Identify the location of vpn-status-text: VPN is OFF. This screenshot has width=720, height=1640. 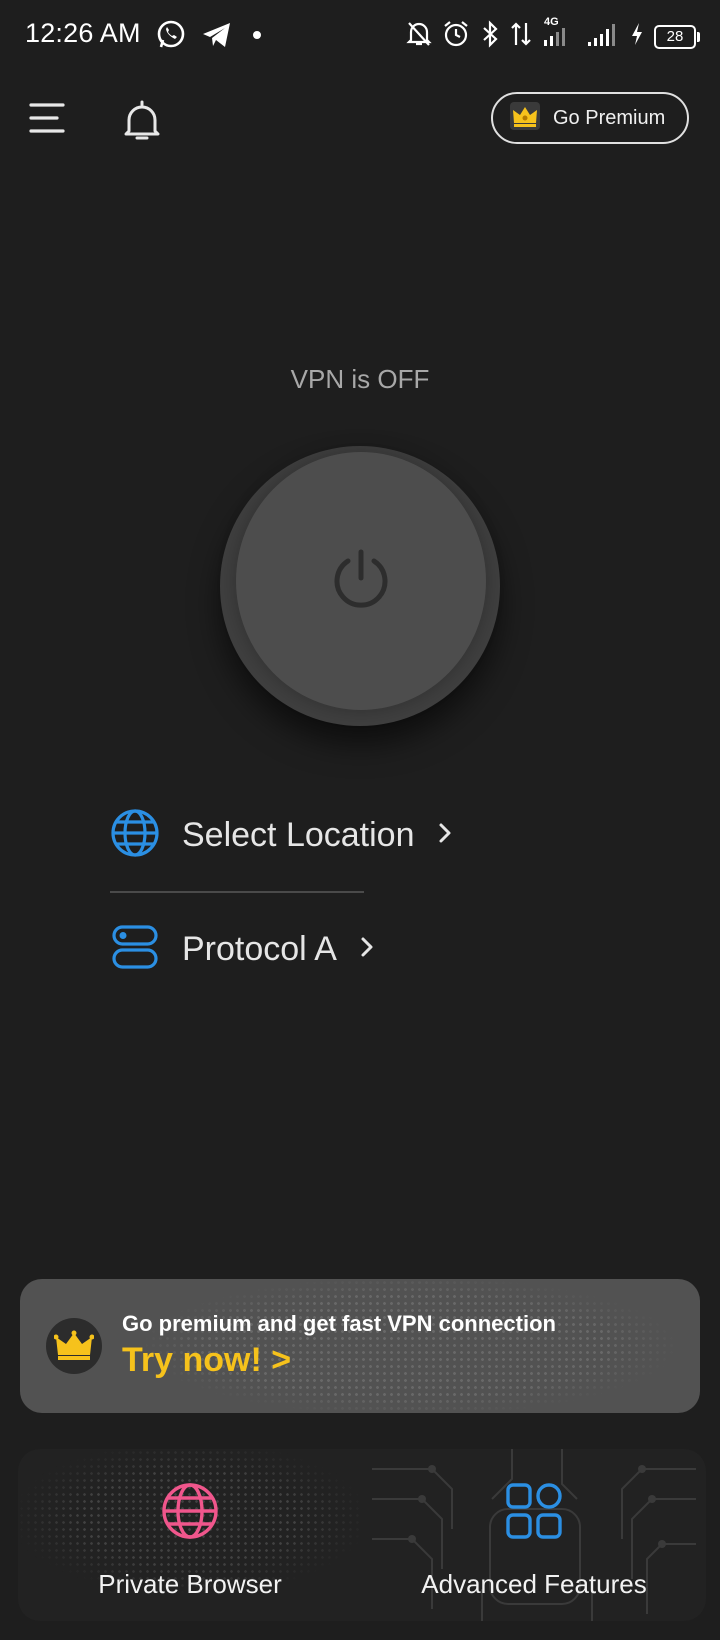
(360, 379).